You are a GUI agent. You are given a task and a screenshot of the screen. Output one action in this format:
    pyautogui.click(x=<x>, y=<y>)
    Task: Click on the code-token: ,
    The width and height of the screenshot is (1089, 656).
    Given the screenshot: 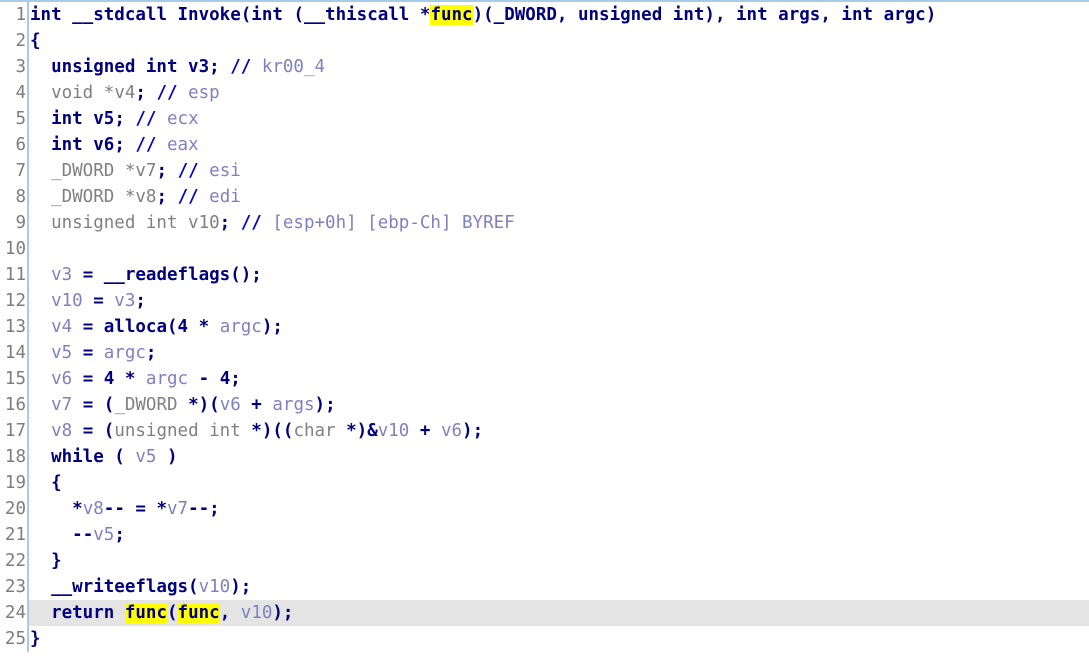 What is the action you would take?
    pyautogui.click(x=567, y=15)
    